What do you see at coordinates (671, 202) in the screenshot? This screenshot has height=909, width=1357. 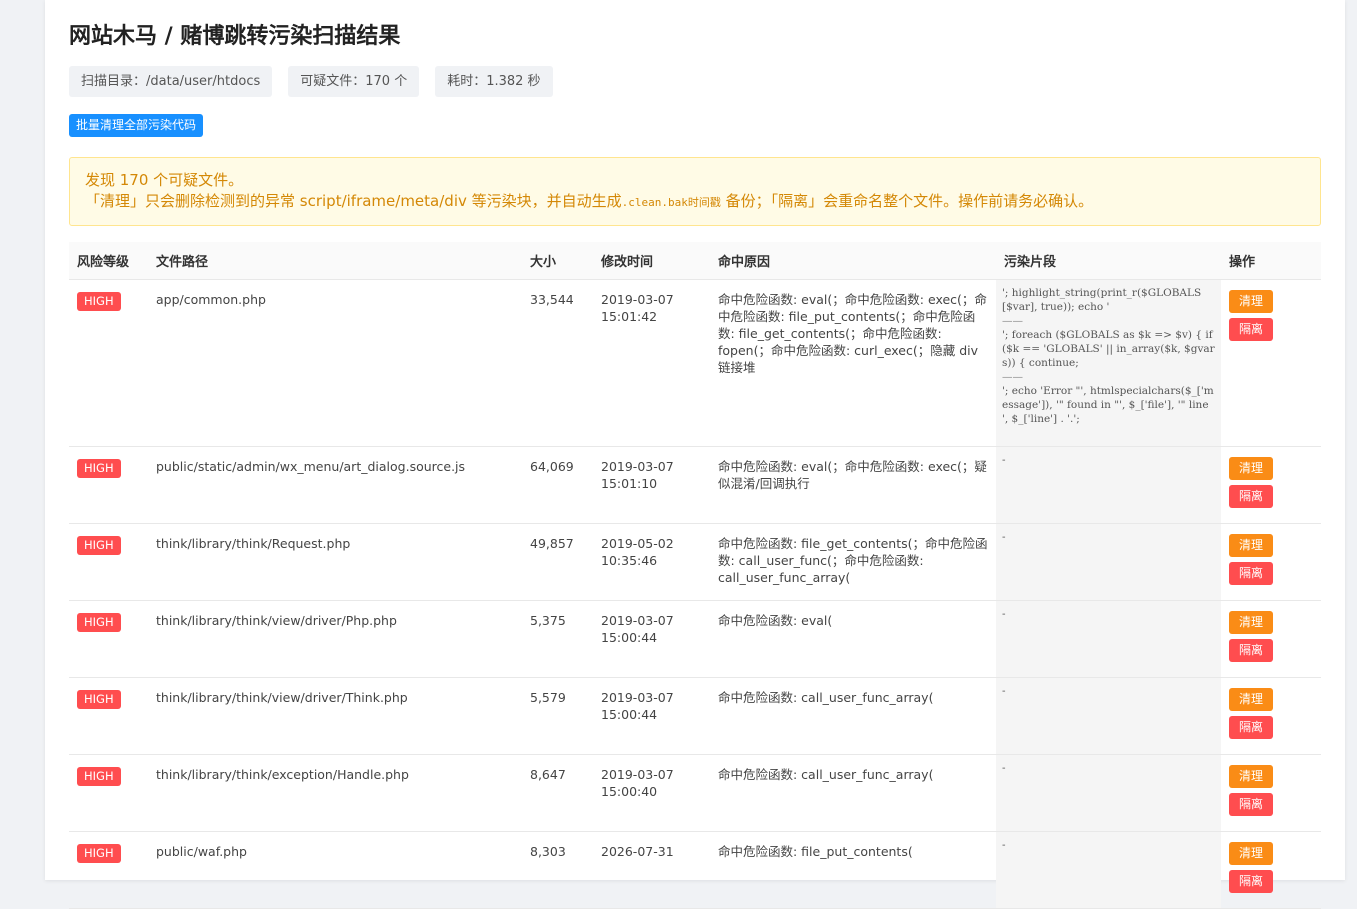 I see `backup-suffix-code: .clean.bak时间戳` at bounding box center [671, 202].